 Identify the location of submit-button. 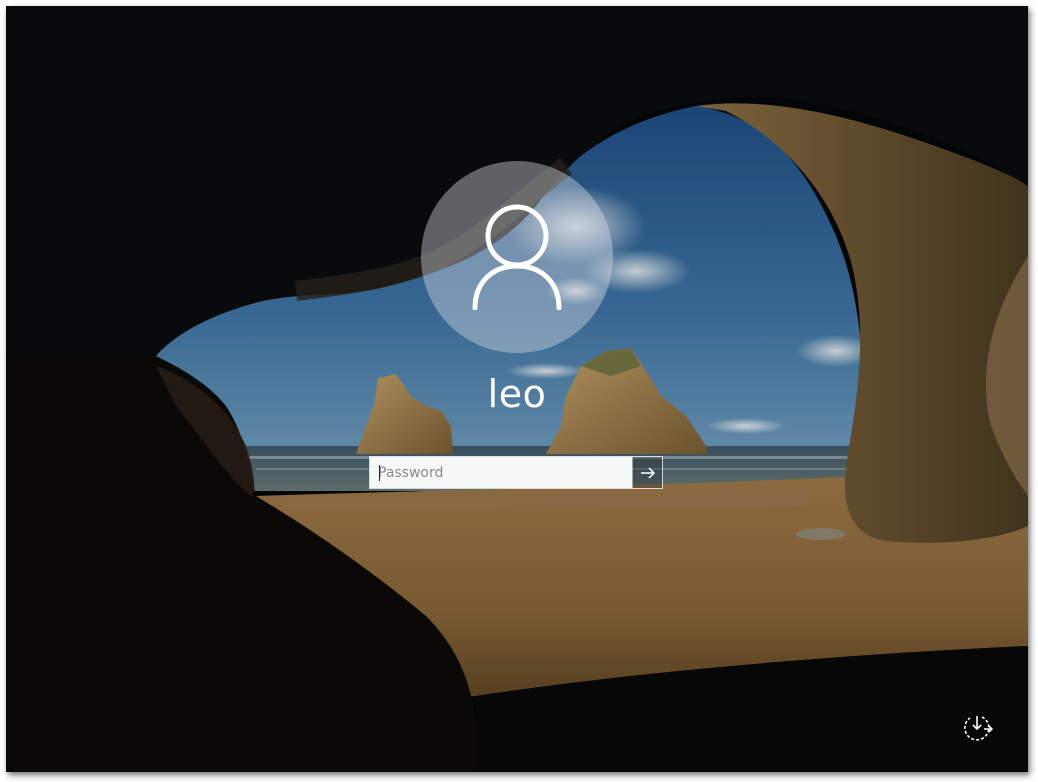
(647, 472).